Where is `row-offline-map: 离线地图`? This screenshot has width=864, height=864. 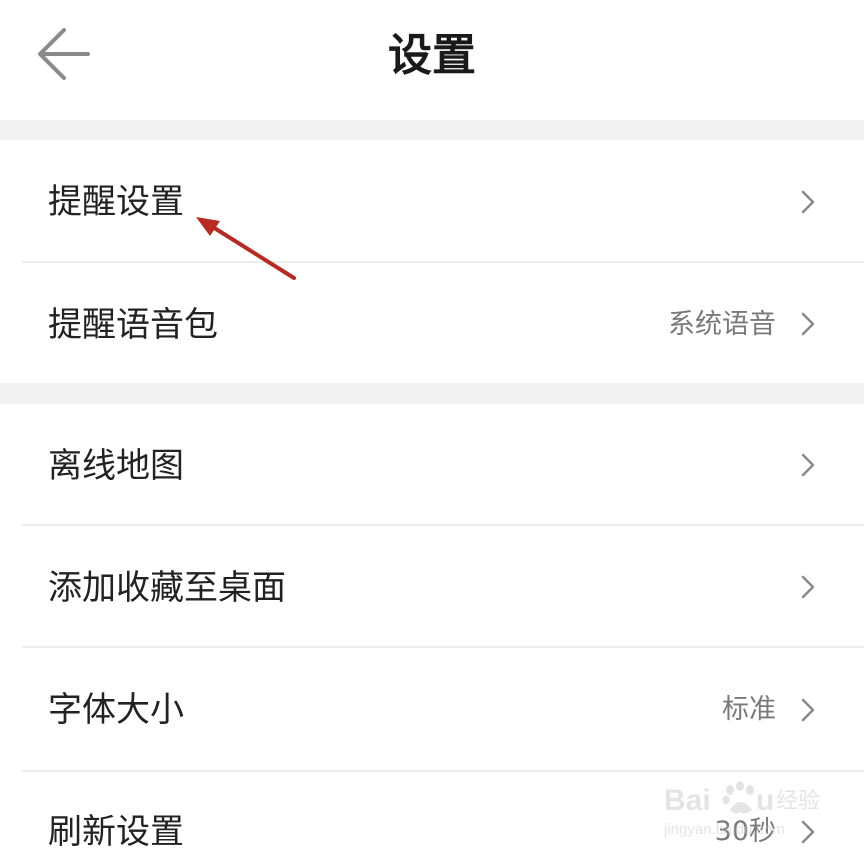
row-offline-map: 离线地图 is located at coordinates (432, 464).